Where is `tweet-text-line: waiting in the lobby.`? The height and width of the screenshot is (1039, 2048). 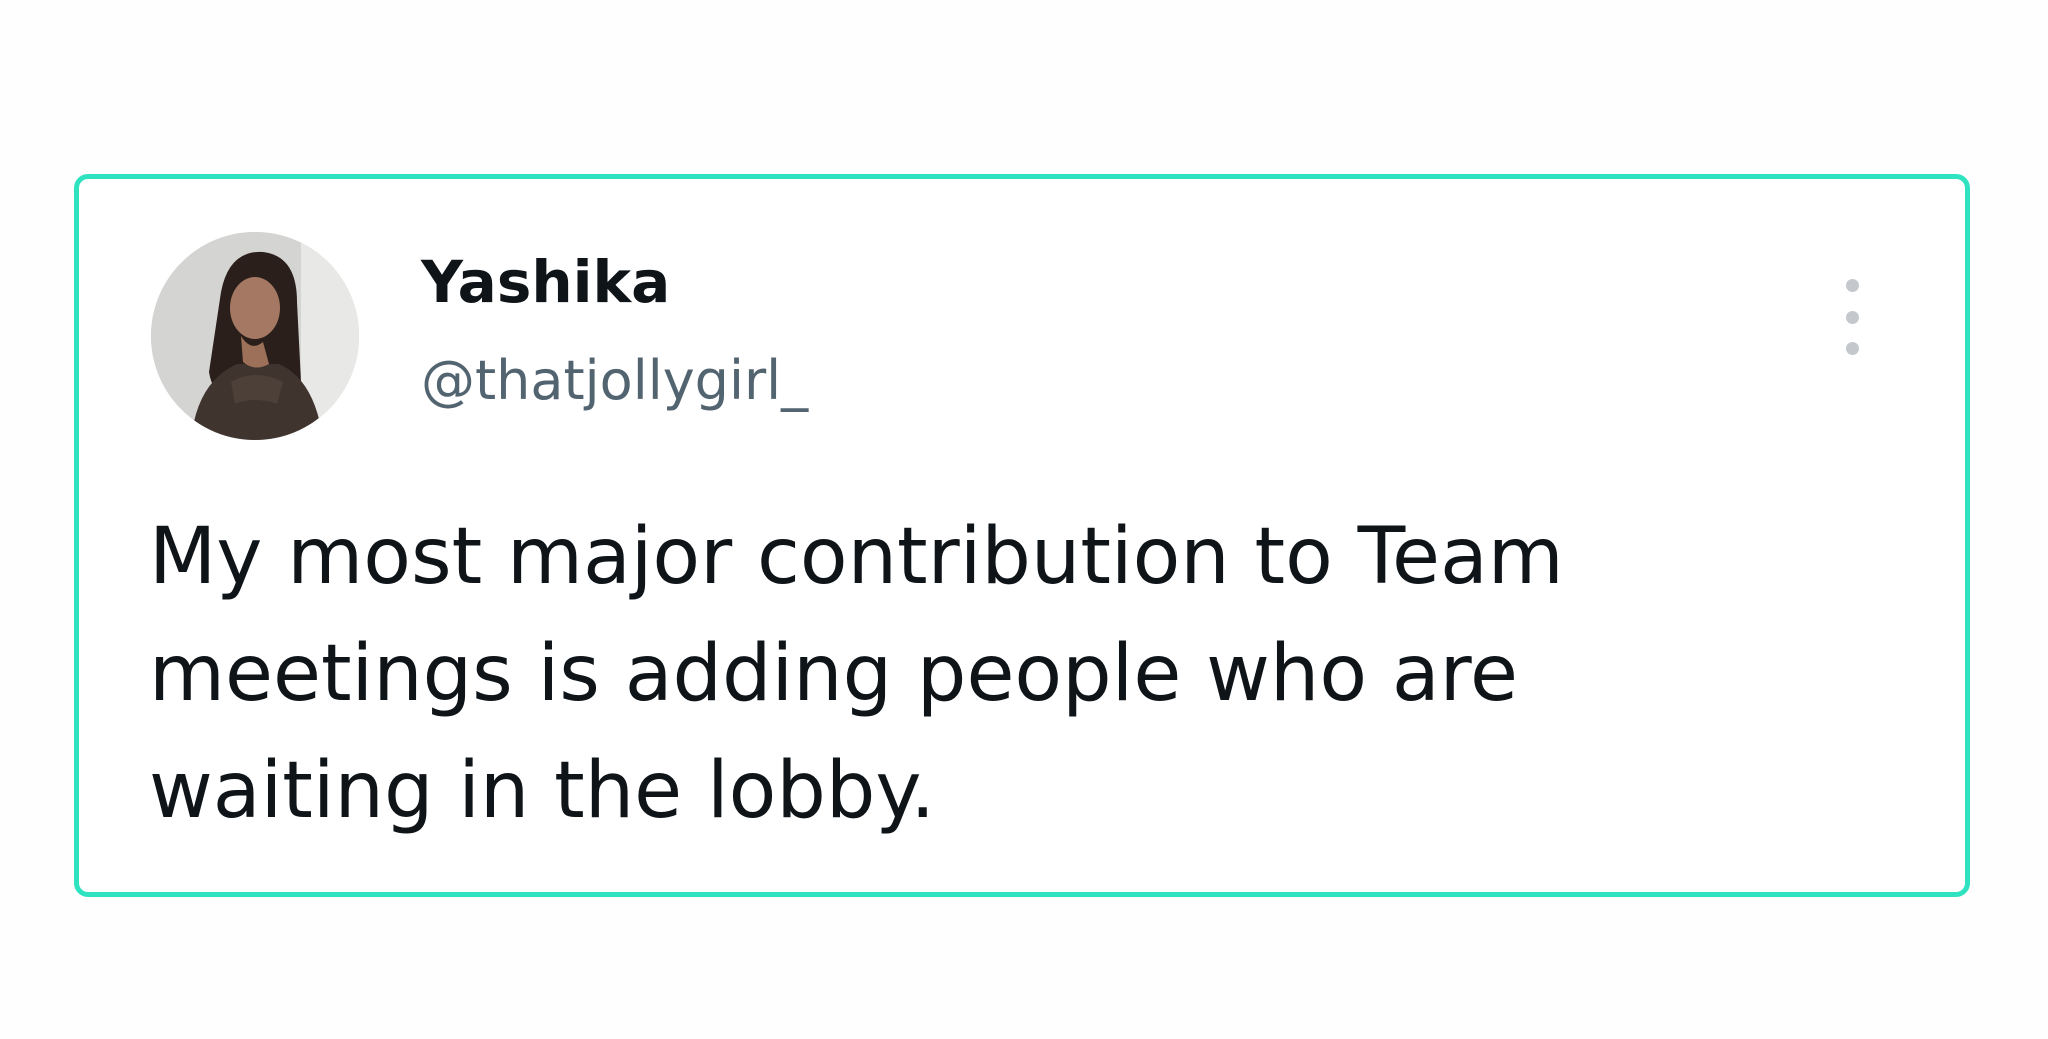 tweet-text-line: waiting in the lobby. is located at coordinates (542, 791).